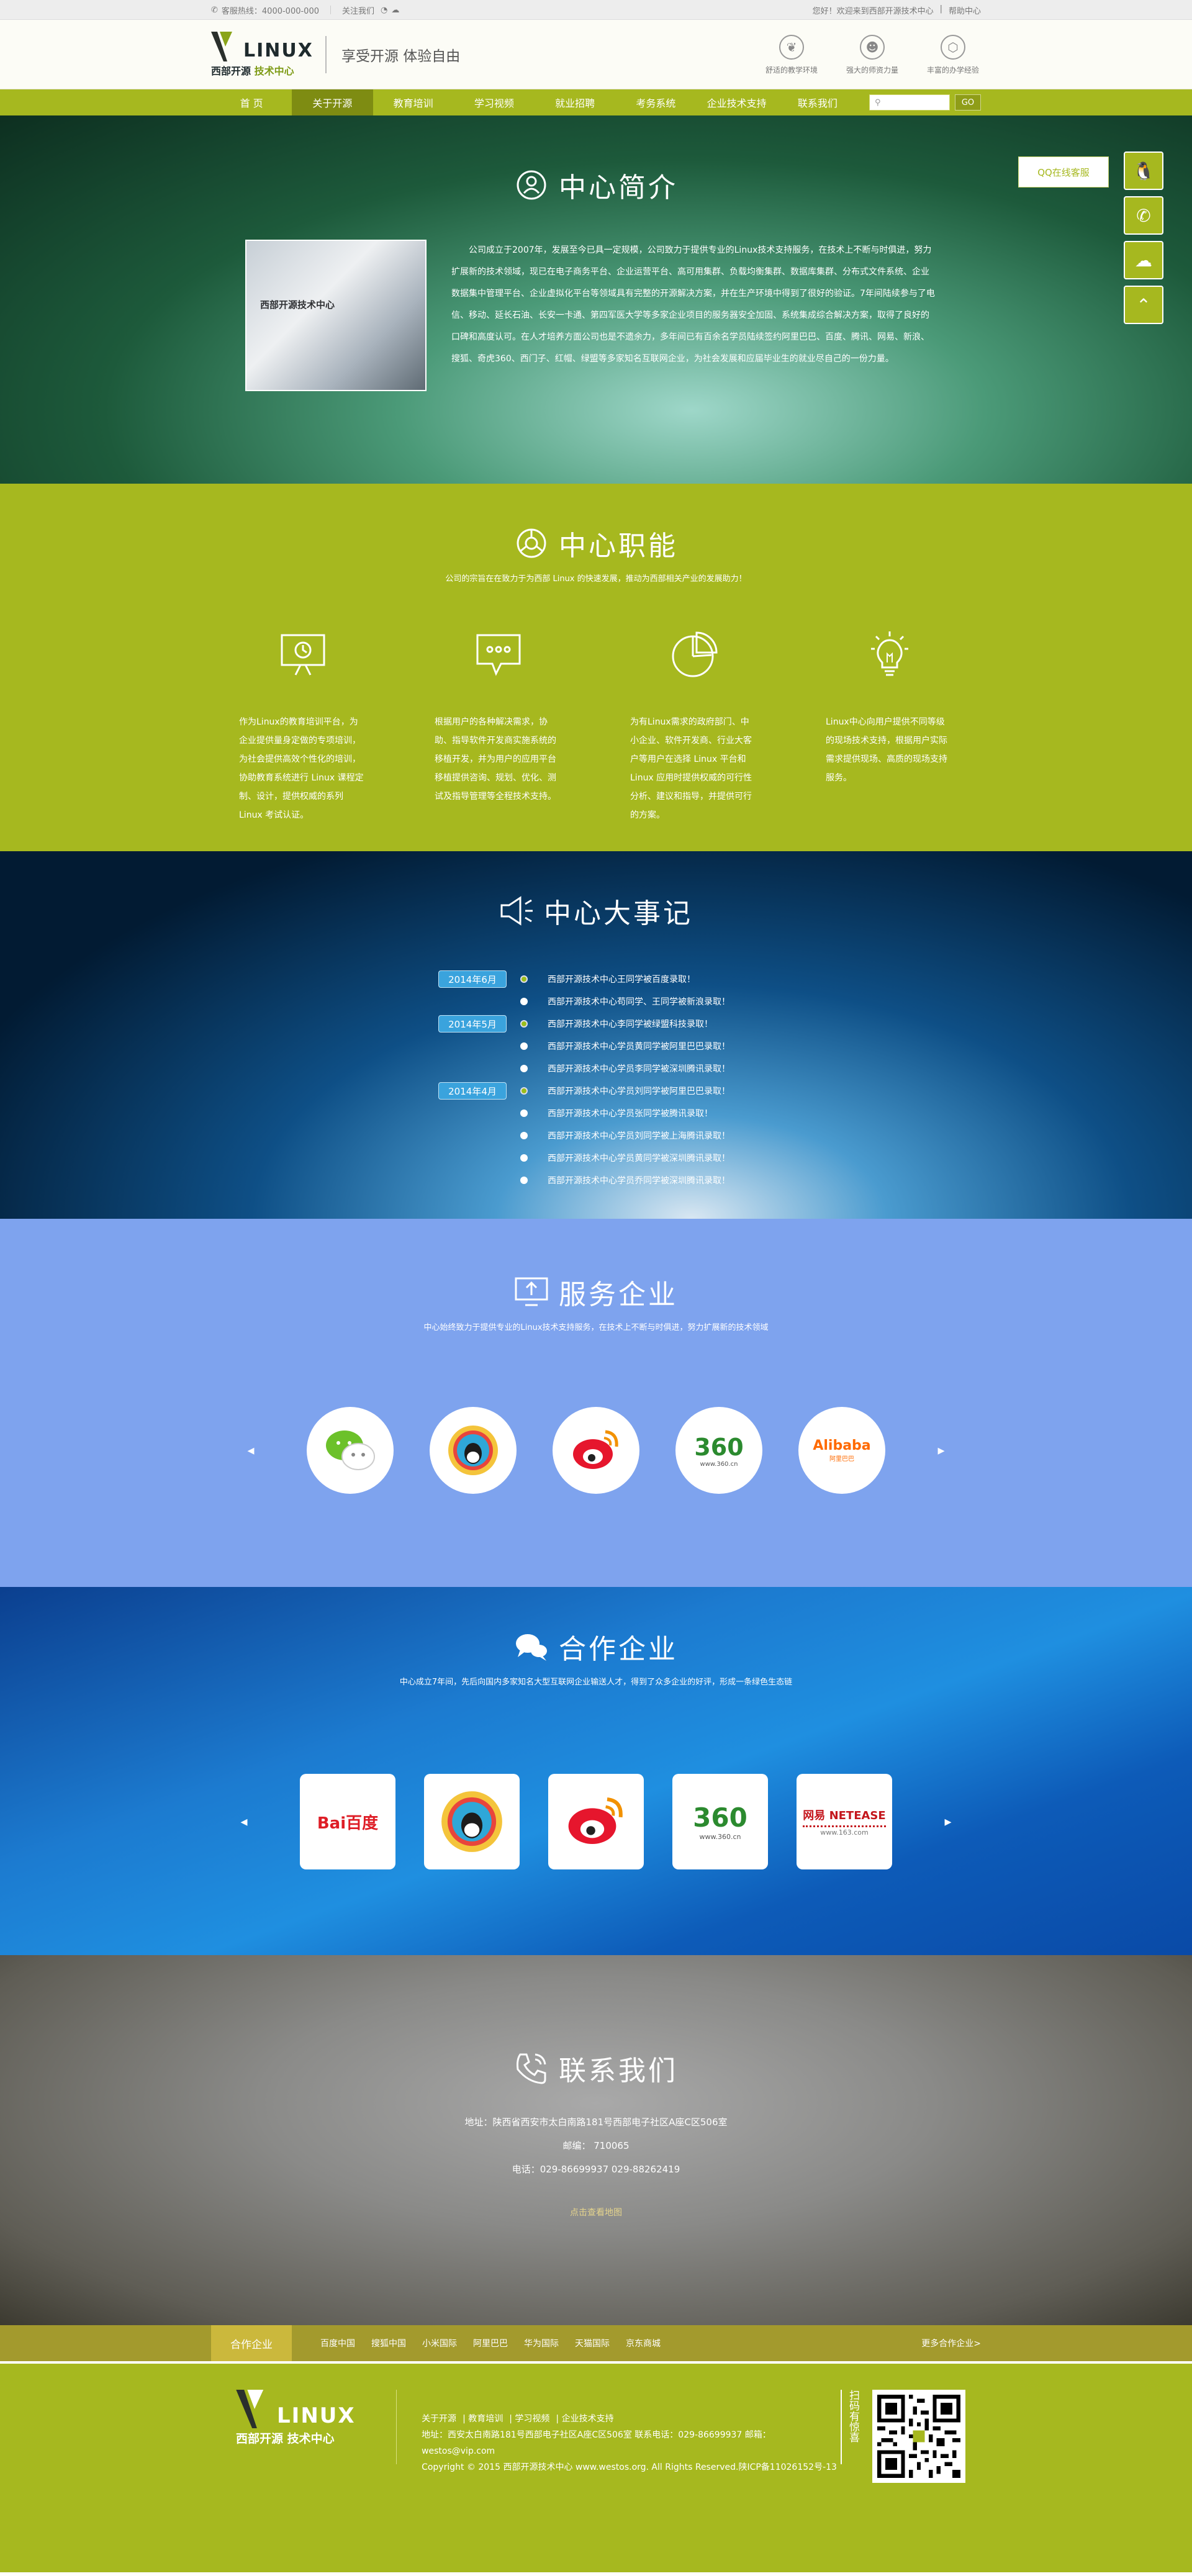 The height and width of the screenshot is (2576, 1192). Describe the element at coordinates (532, 2419) in the screenshot. I see `footer-link: 学习视频` at that location.